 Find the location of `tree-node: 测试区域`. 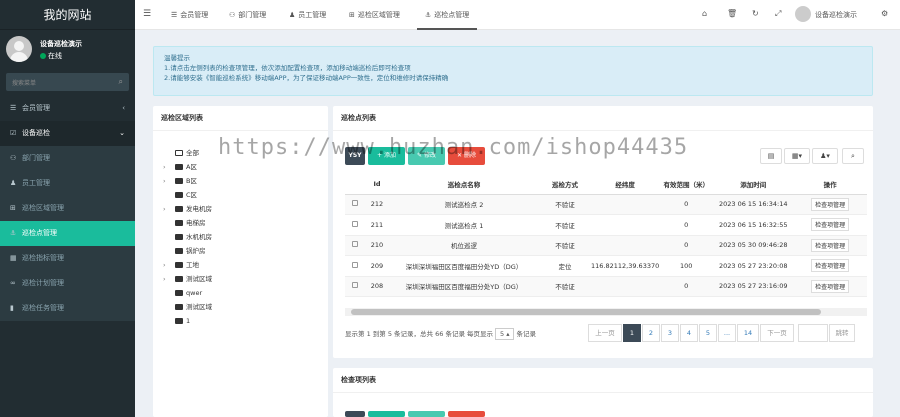

tree-node: 测试区域 is located at coordinates (187, 307).